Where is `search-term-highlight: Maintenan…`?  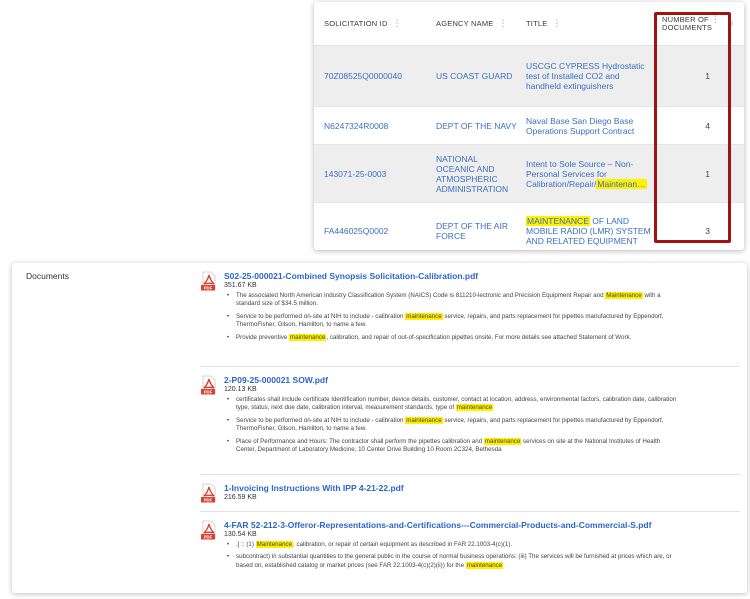 search-term-highlight: Maintenan… is located at coordinates (621, 183).